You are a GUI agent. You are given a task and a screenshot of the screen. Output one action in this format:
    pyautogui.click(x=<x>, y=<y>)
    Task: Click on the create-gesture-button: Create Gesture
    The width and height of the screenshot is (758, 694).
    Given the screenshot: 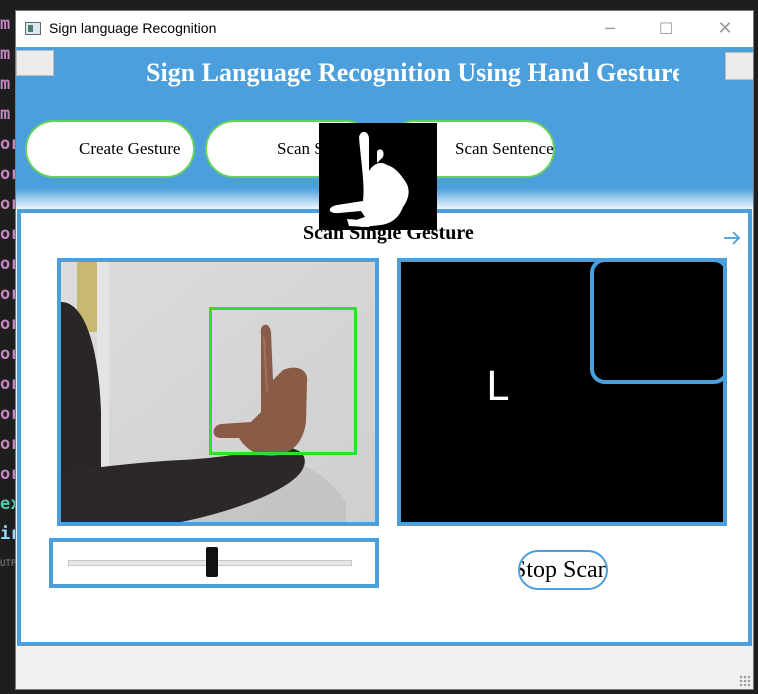 What is the action you would take?
    pyautogui.click(x=110, y=149)
    